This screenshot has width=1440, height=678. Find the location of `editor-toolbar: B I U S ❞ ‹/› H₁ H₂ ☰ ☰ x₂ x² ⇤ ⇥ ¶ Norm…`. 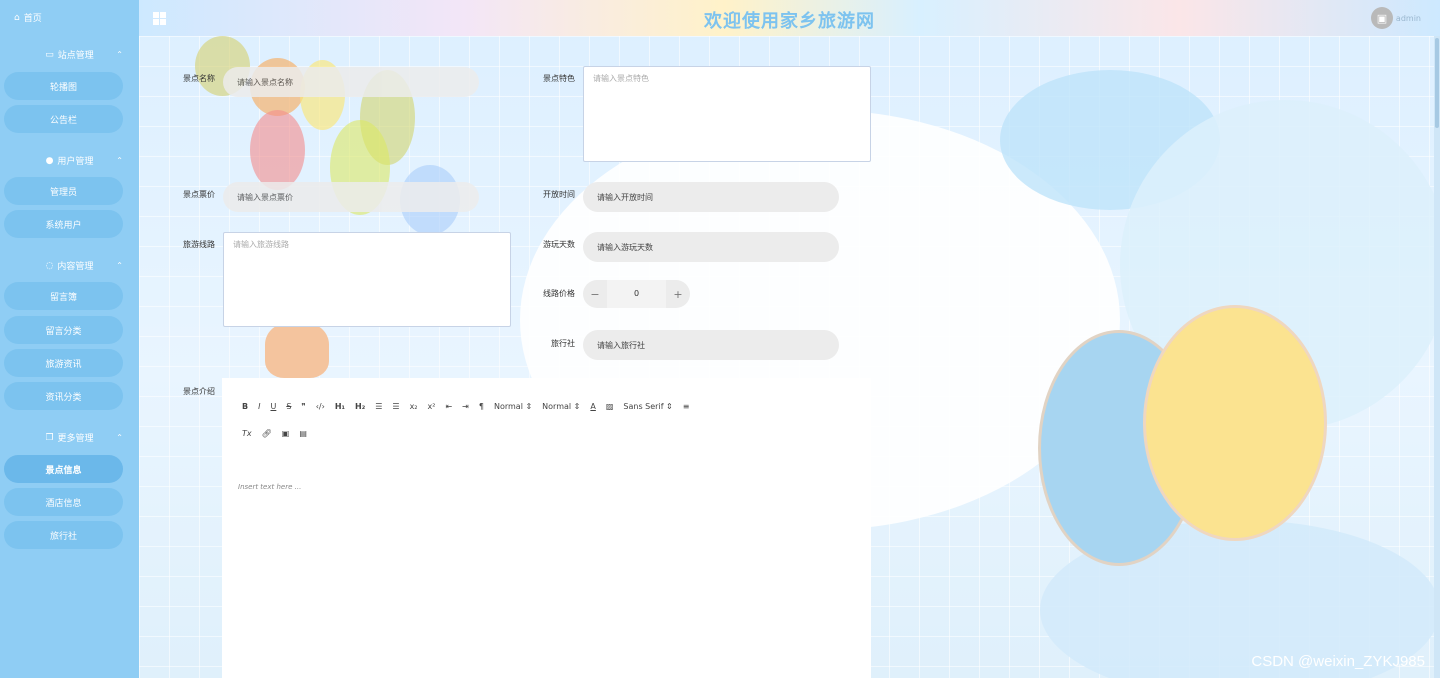

editor-toolbar: B I U S ❞ ‹/› H₁ H₂ ☰ ☰ x₂ x² ⇤ ⇥ ¶ Norm… is located at coordinates (556, 406).